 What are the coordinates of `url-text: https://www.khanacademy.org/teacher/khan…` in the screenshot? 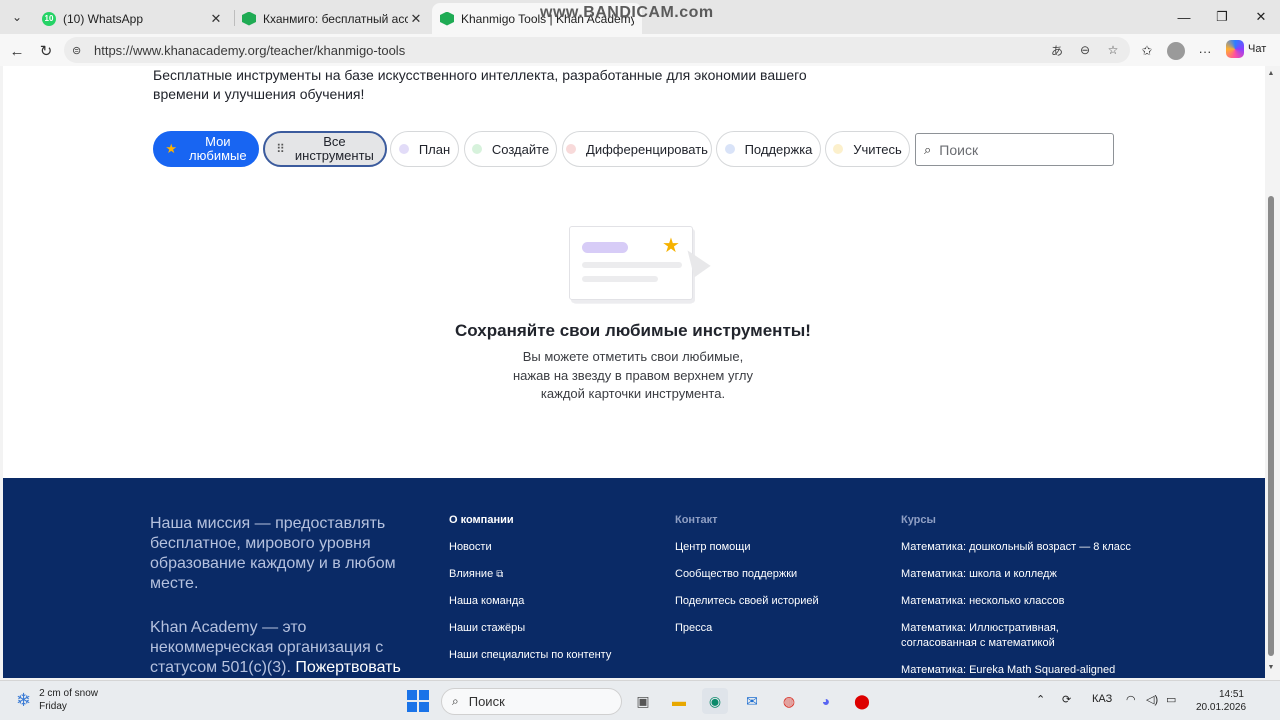 It's located at (249, 50).